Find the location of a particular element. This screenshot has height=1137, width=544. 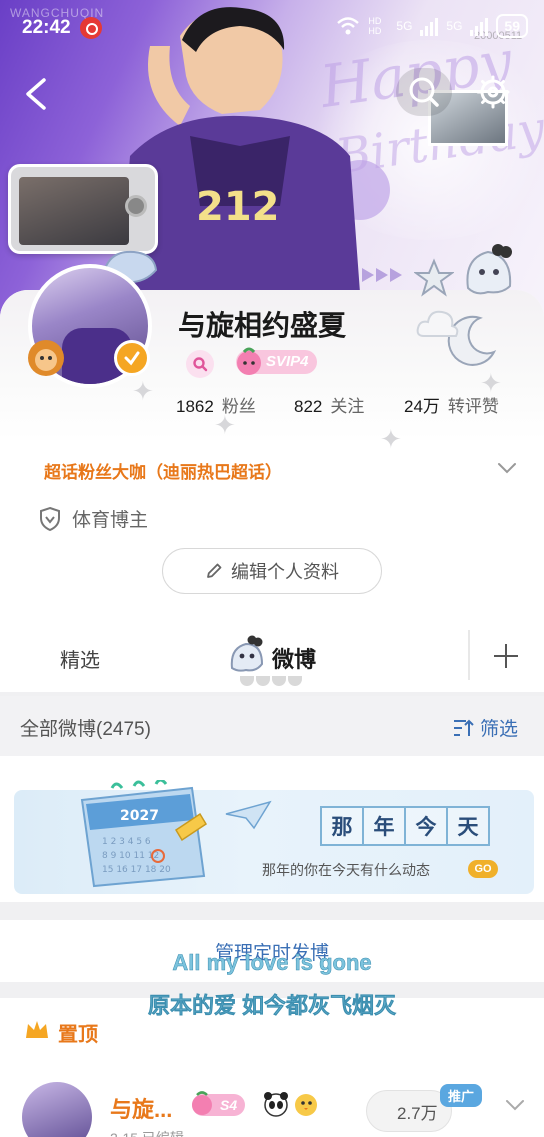

shield-icon is located at coordinates (50, 518).